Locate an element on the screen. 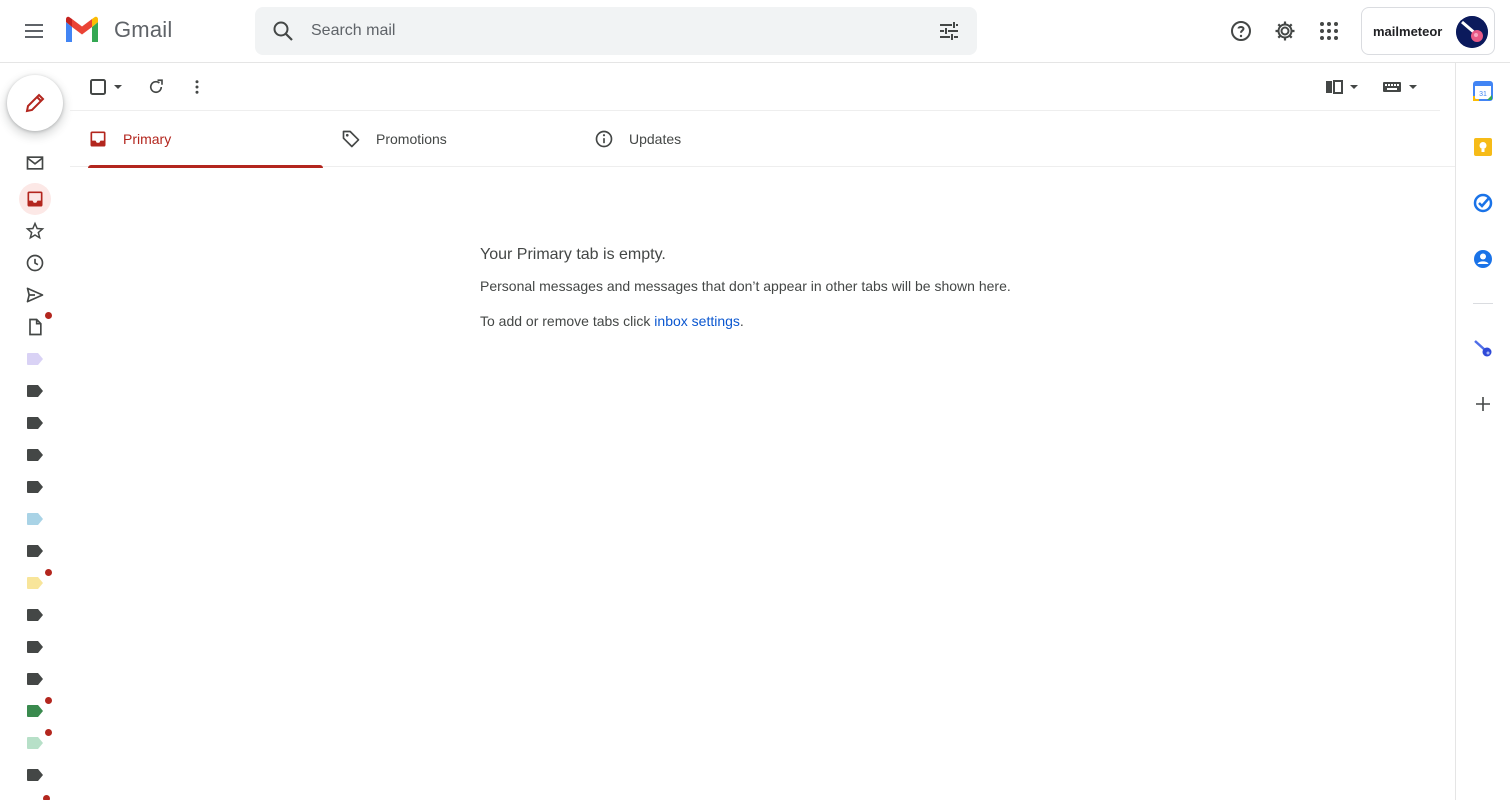  refresh-button is located at coordinates (156, 87).